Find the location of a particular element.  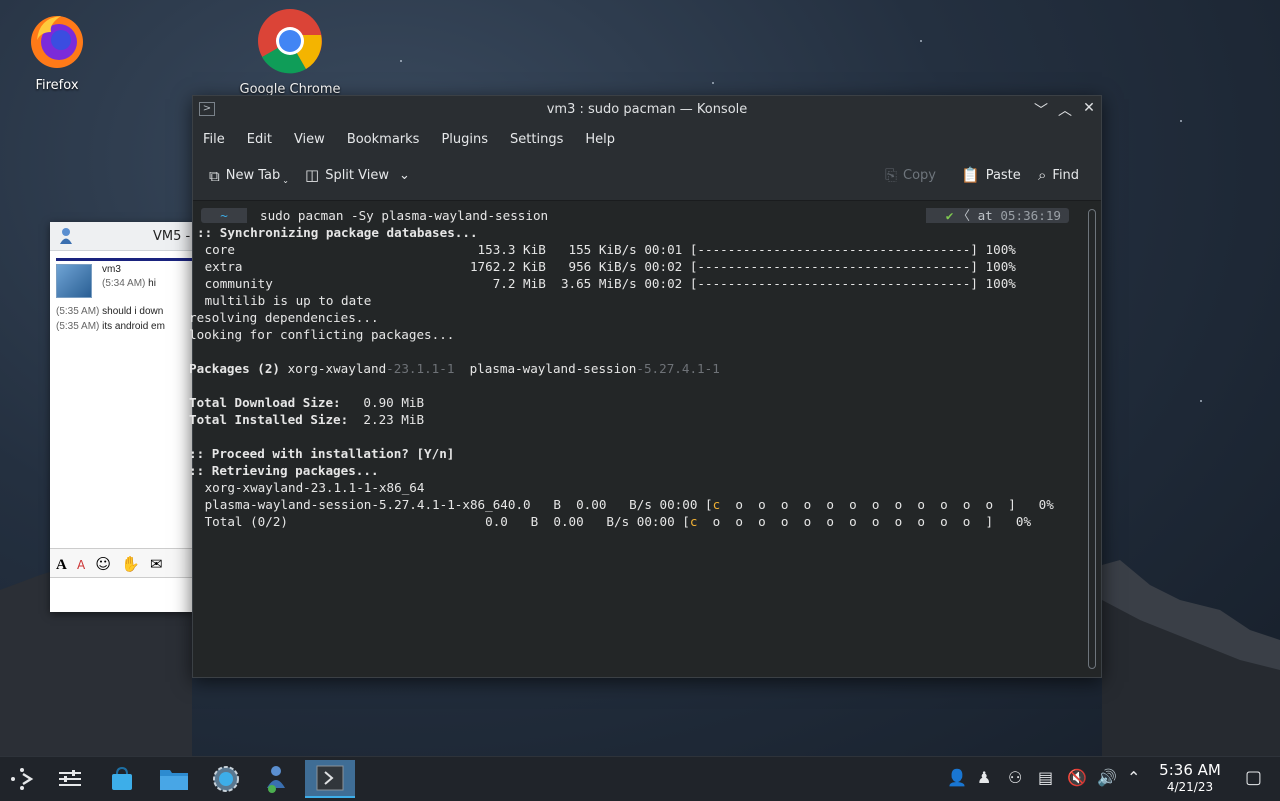

terminal-scrollbar is located at coordinates (1092, 439).